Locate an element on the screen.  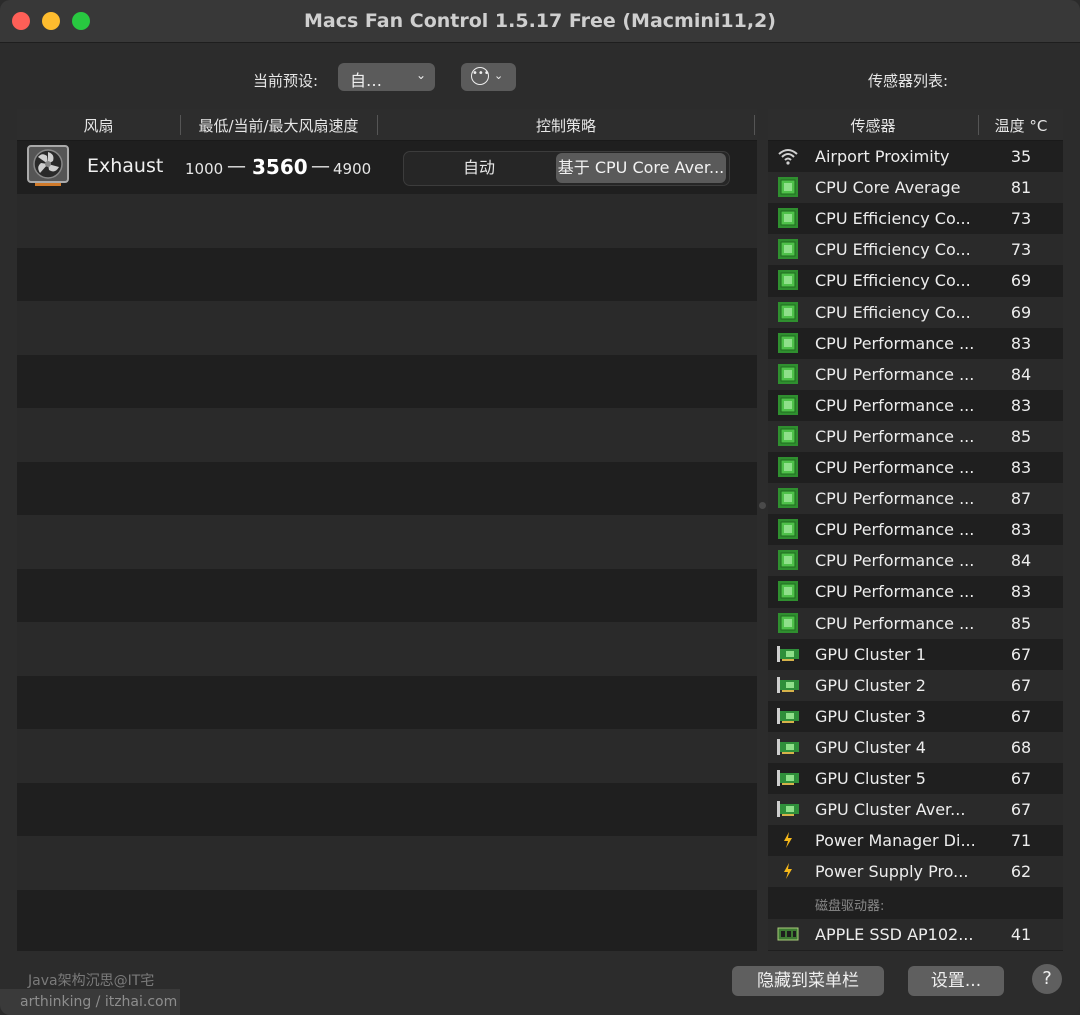
fan-min-speed: 1000 is located at coordinates (204, 169).